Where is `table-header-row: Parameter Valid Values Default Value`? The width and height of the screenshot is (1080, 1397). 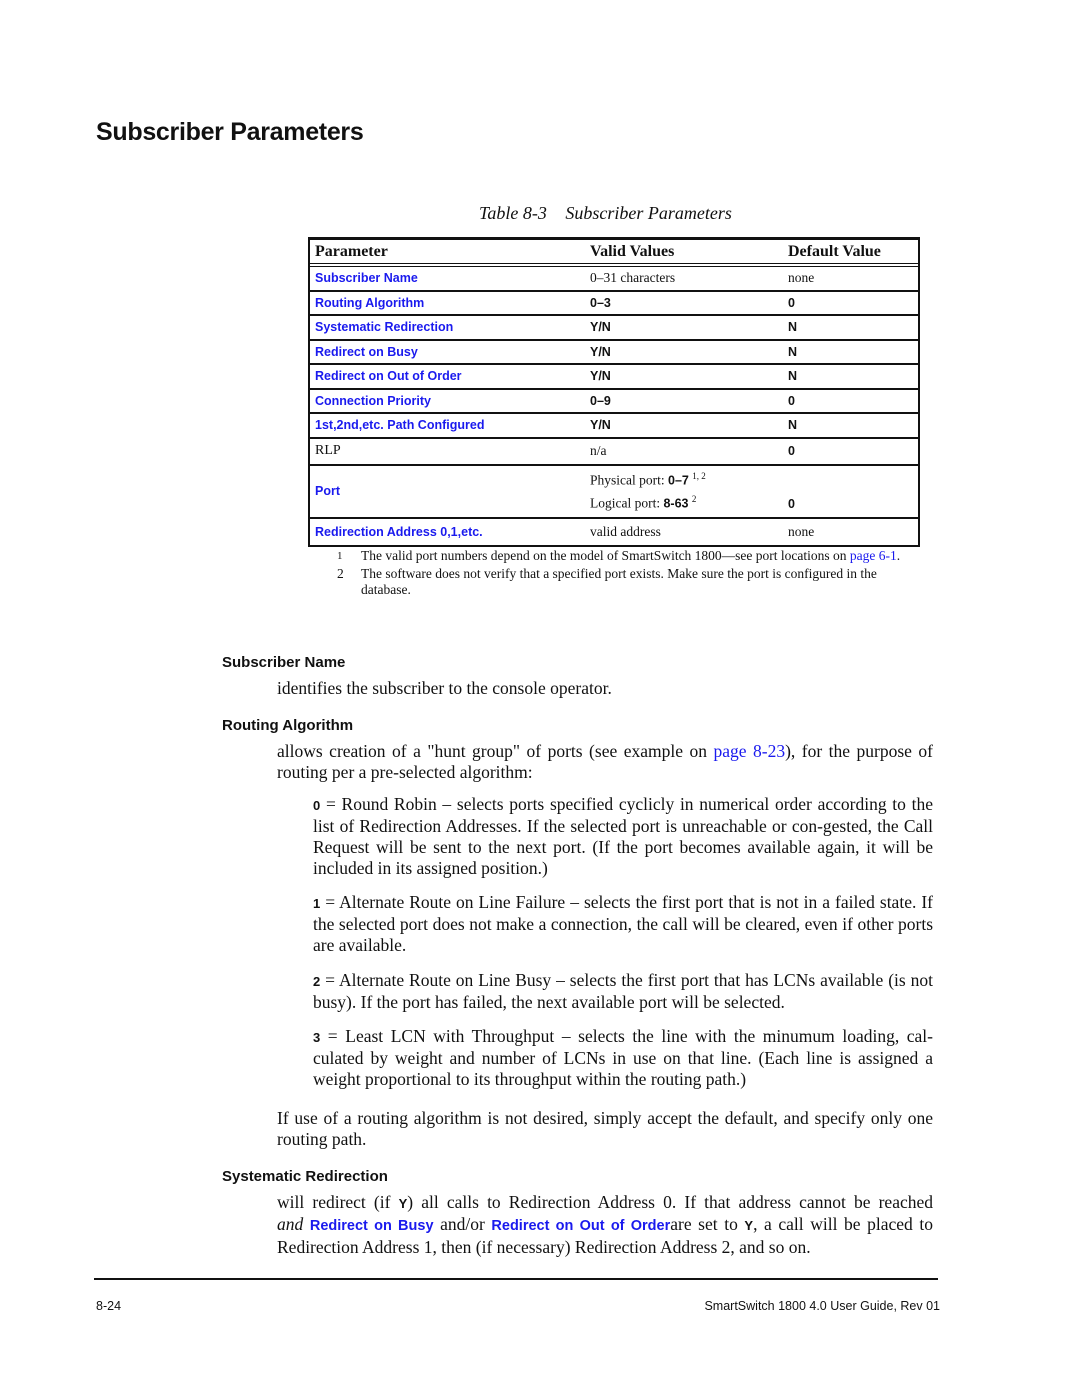
table-header-row: Parameter Valid Values Default Value is located at coordinates (614, 253).